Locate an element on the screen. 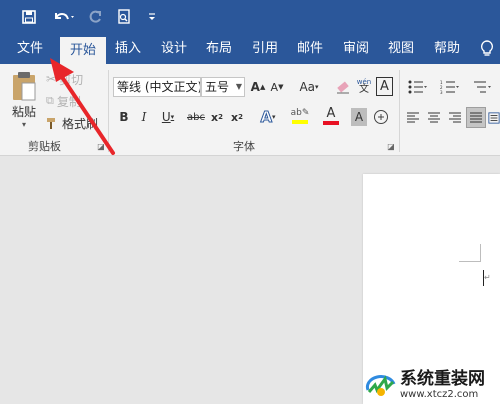 The height and width of the screenshot is (404, 500). watermark-title: 系统重装网 is located at coordinates (442, 378).